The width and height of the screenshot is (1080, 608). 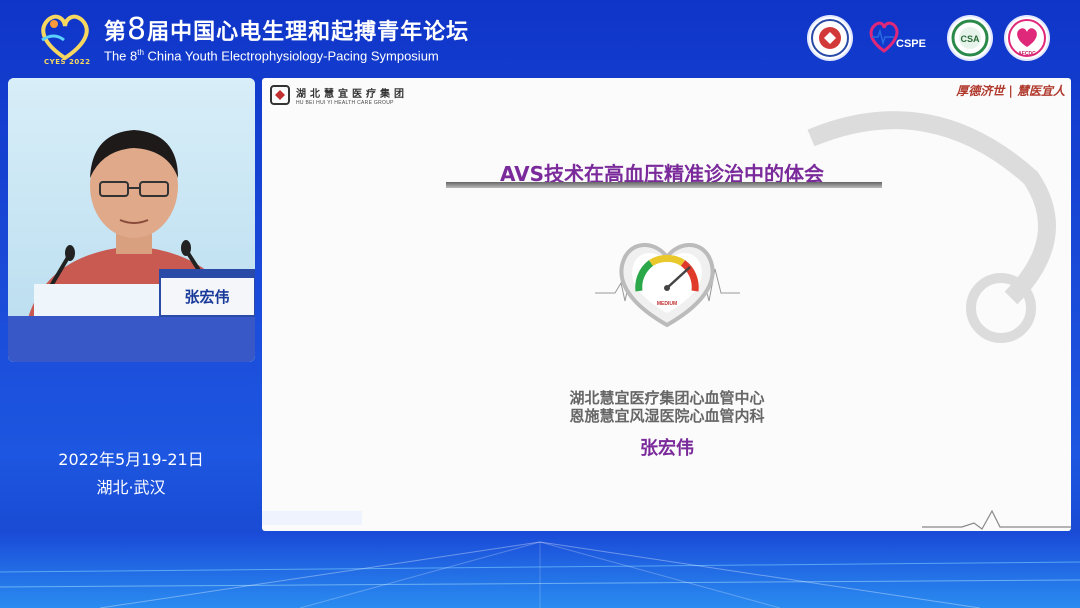 What do you see at coordinates (667, 285) in the screenshot?
I see `heart-gauge-icon: MEDIUM` at bounding box center [667, 285].